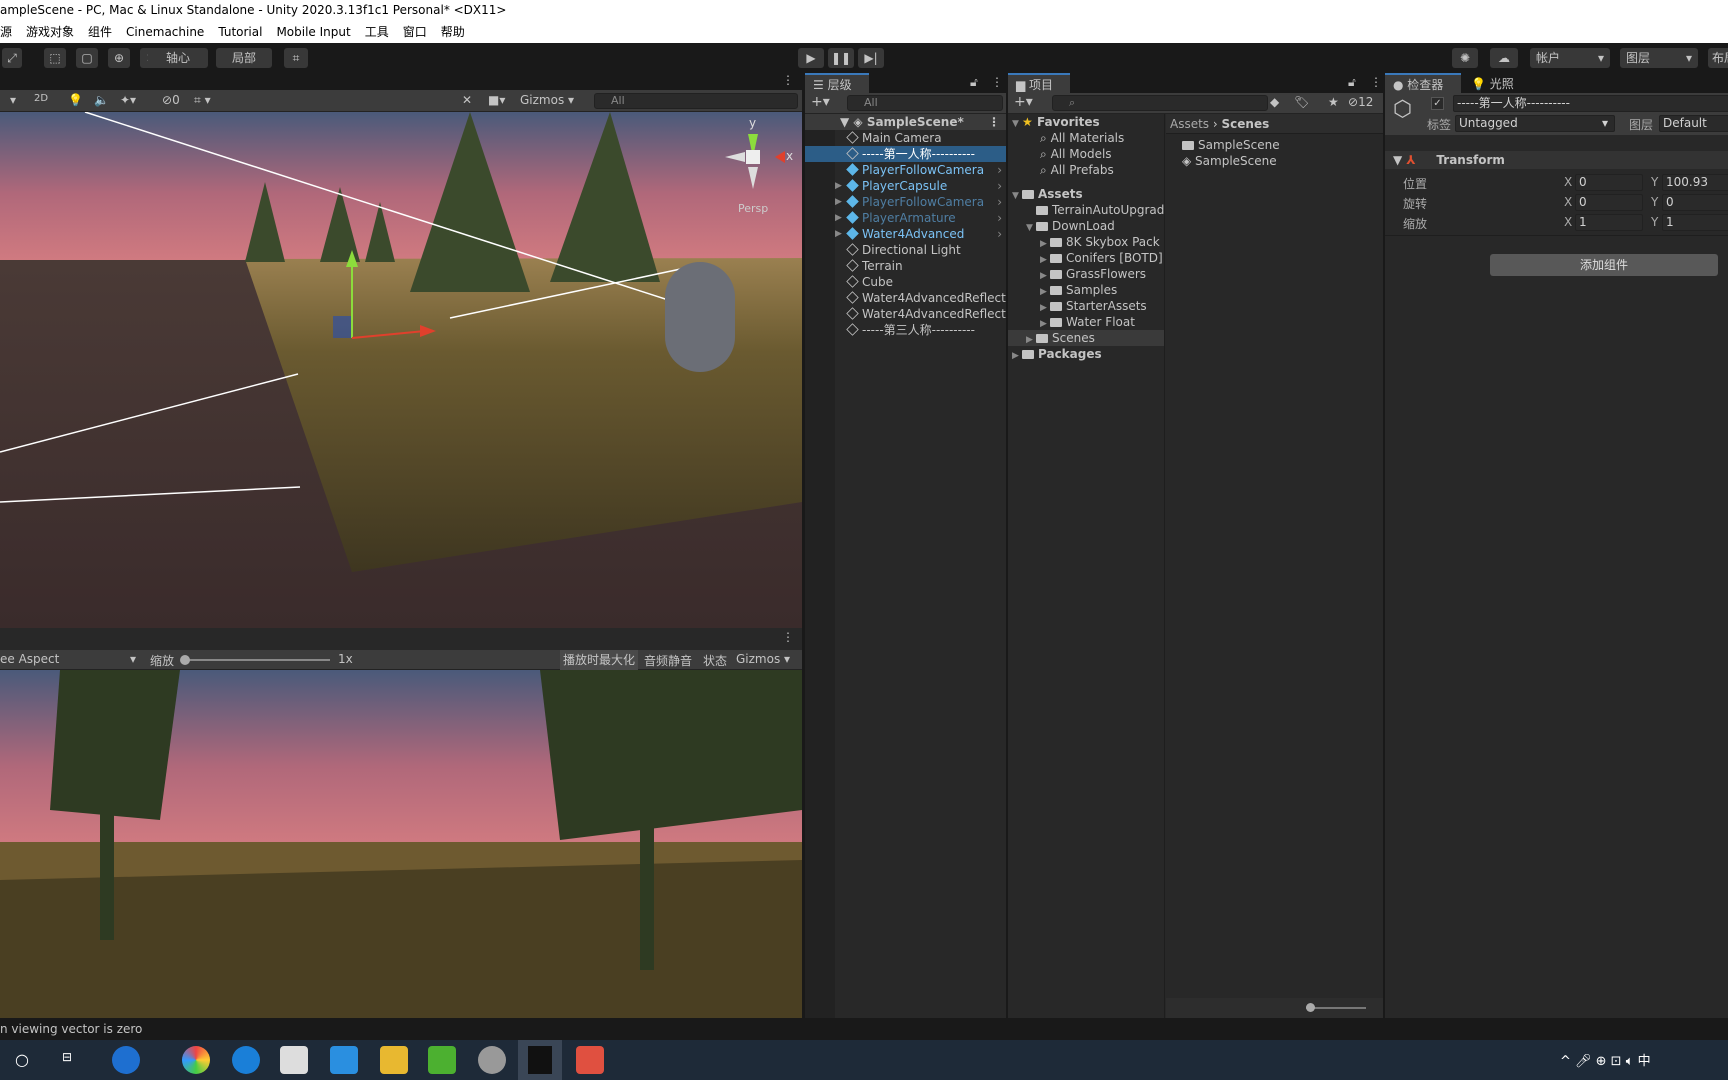 The width and height of the screenshot is (1728, 1080). Describe the element at coordinates (905, 330) in the screenshot. I see `hierarchy-item: -----第三人称----------` at that location.